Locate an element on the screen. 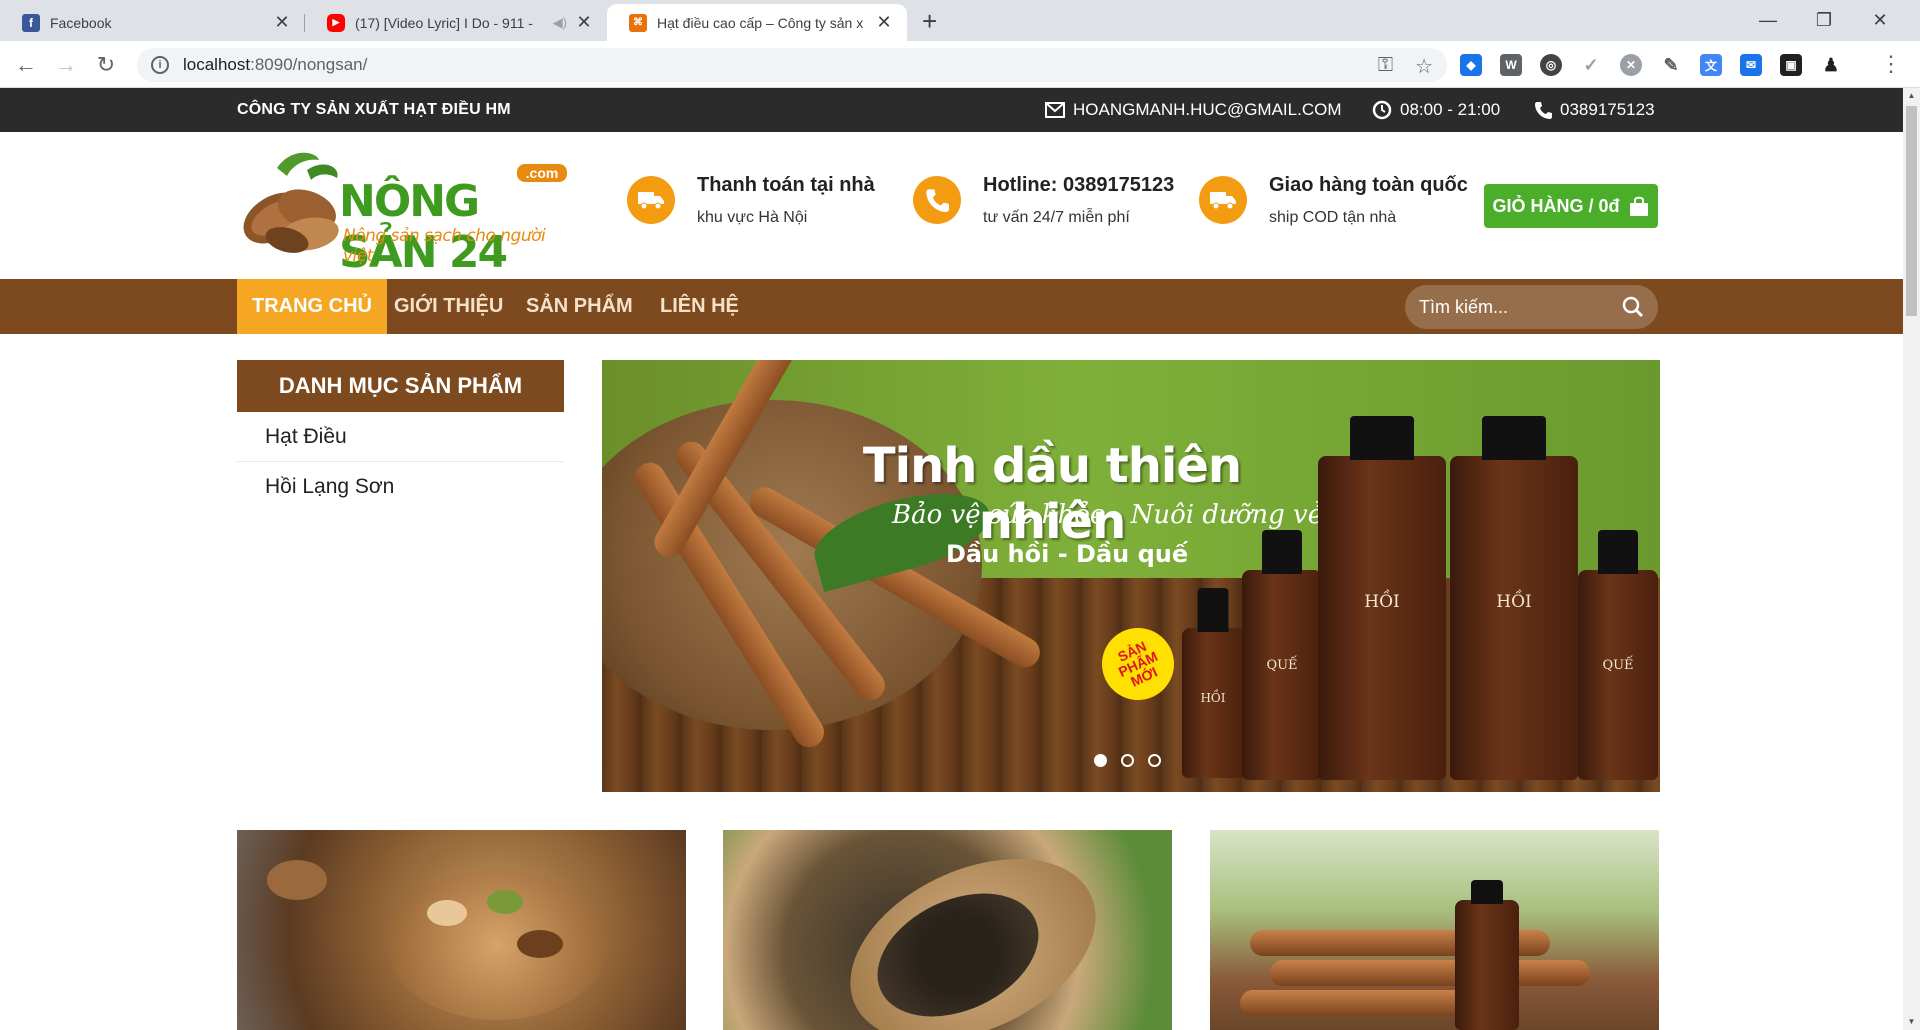  card-black-pepper-image is located at coordinates (947, 930).